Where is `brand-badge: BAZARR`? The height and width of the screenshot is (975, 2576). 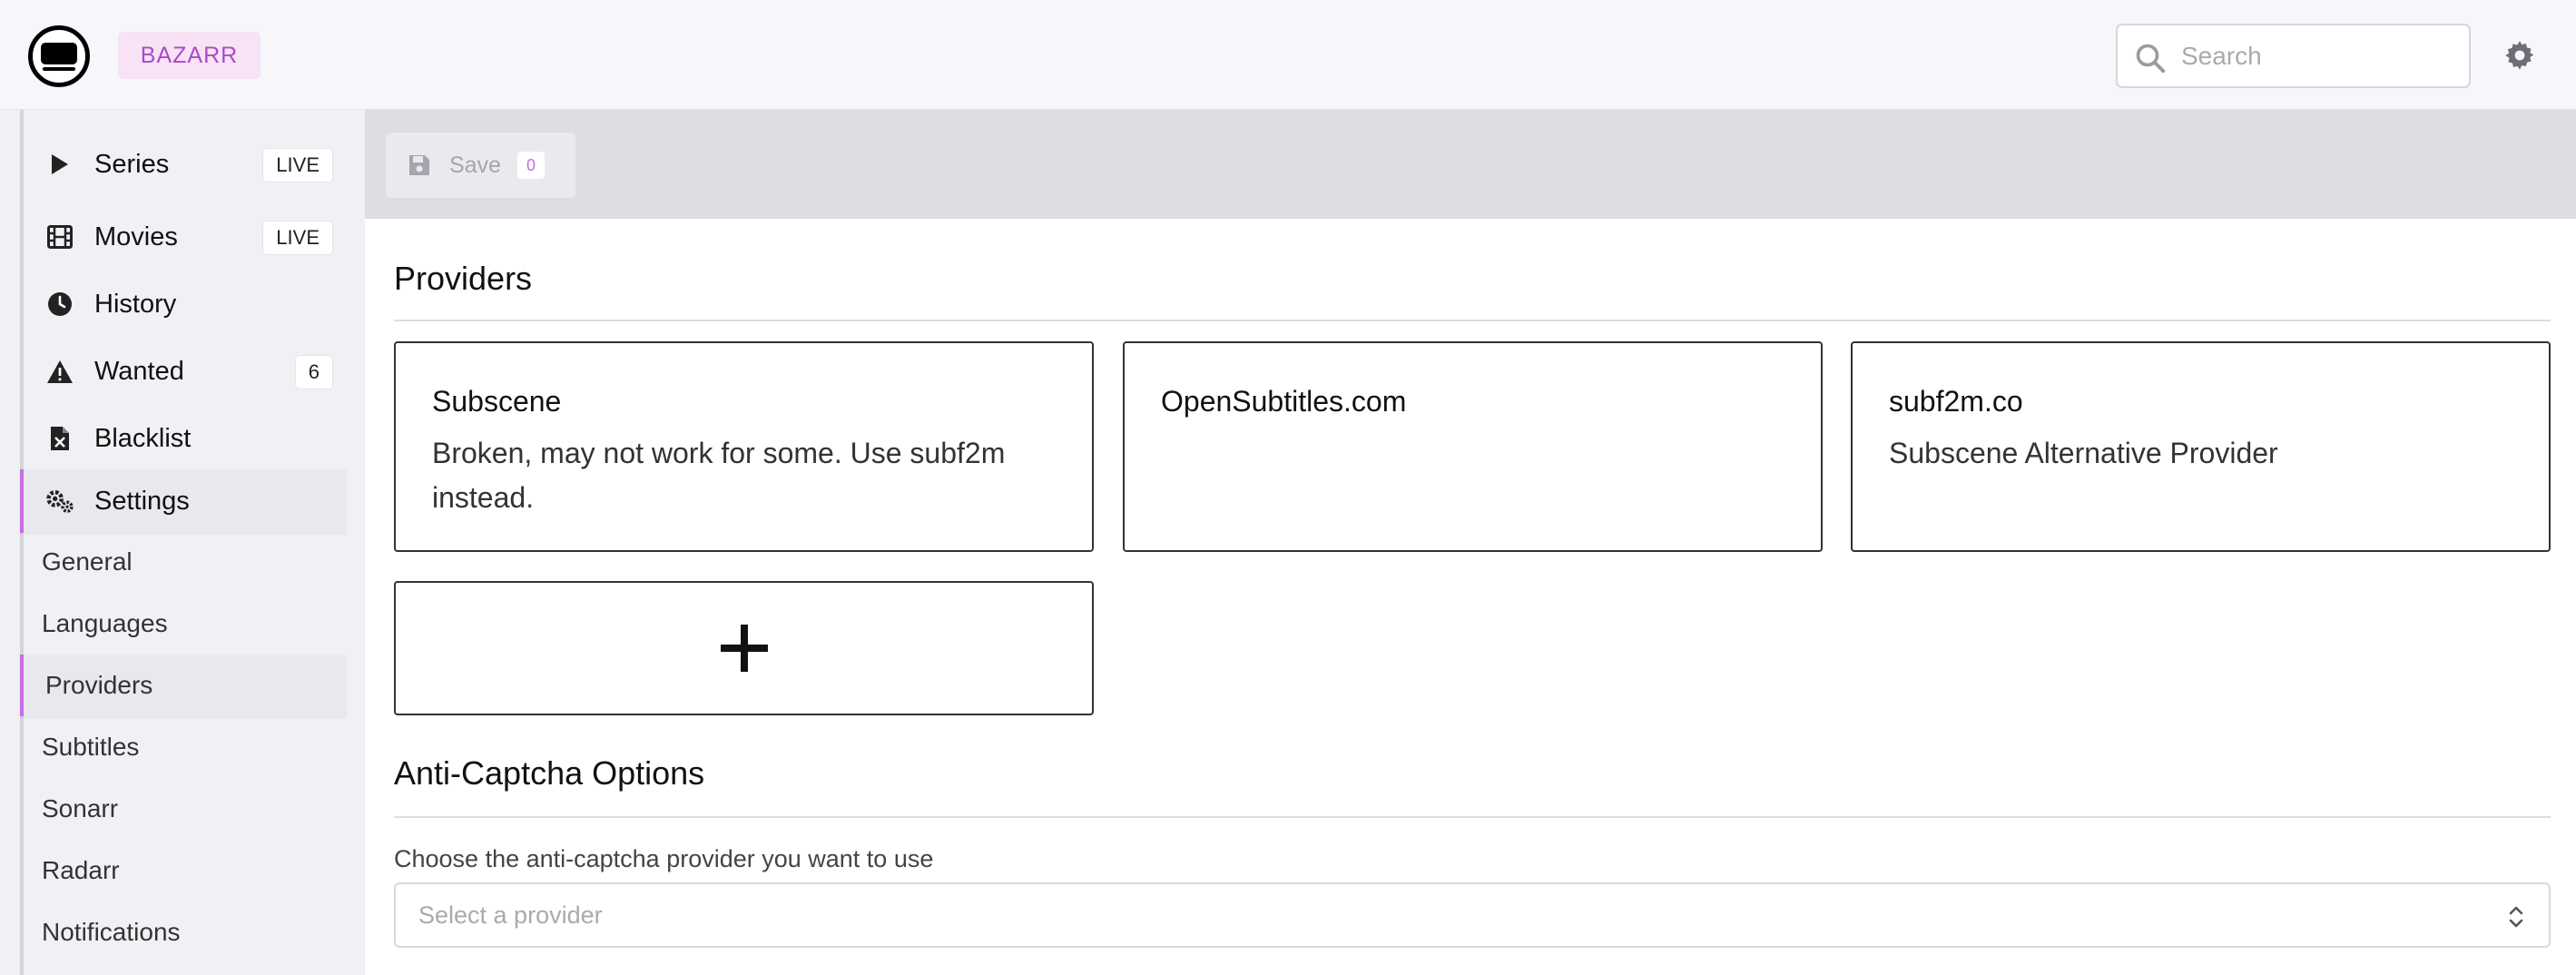 brand-badge: BAZARR is located at coordinates (189, 55).